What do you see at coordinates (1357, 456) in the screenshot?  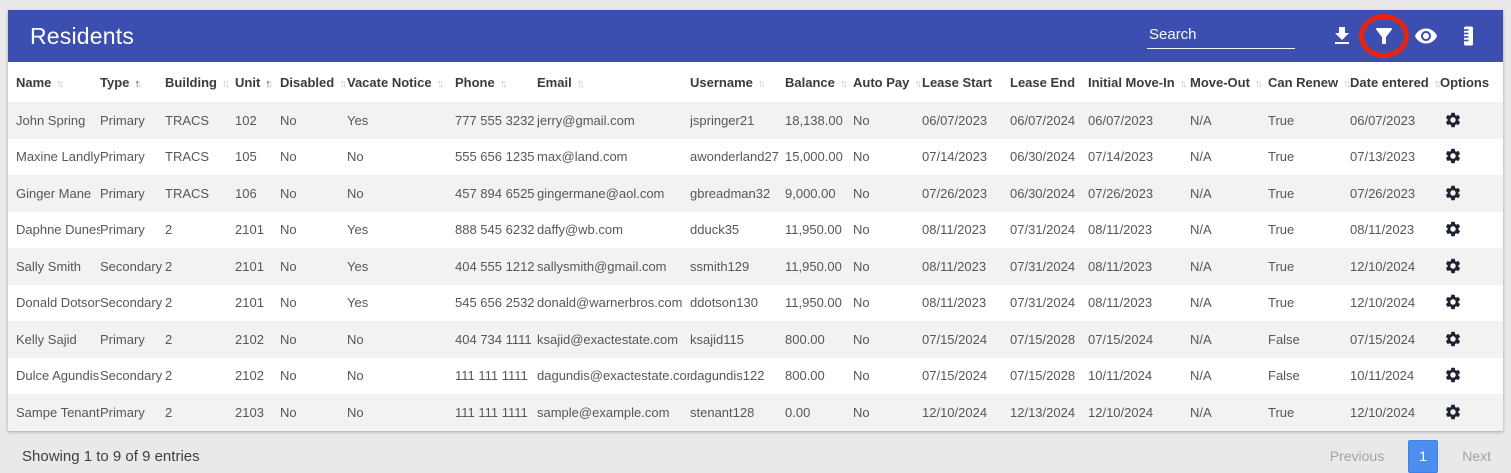 I see `previous-button: Previous` at bounding box center [1357, 456].